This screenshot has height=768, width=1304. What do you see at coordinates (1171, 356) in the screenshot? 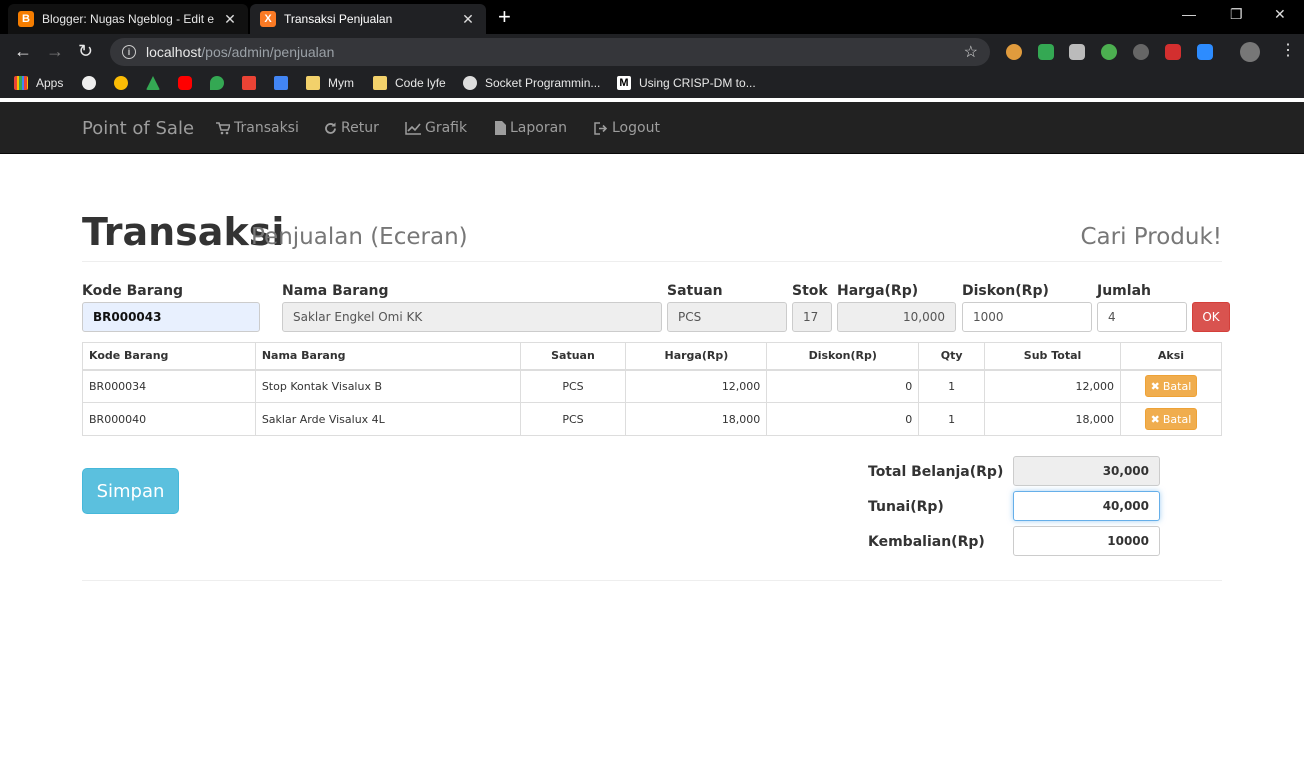
I see `column-header: Aksi` at bounding box center [1171, 356].